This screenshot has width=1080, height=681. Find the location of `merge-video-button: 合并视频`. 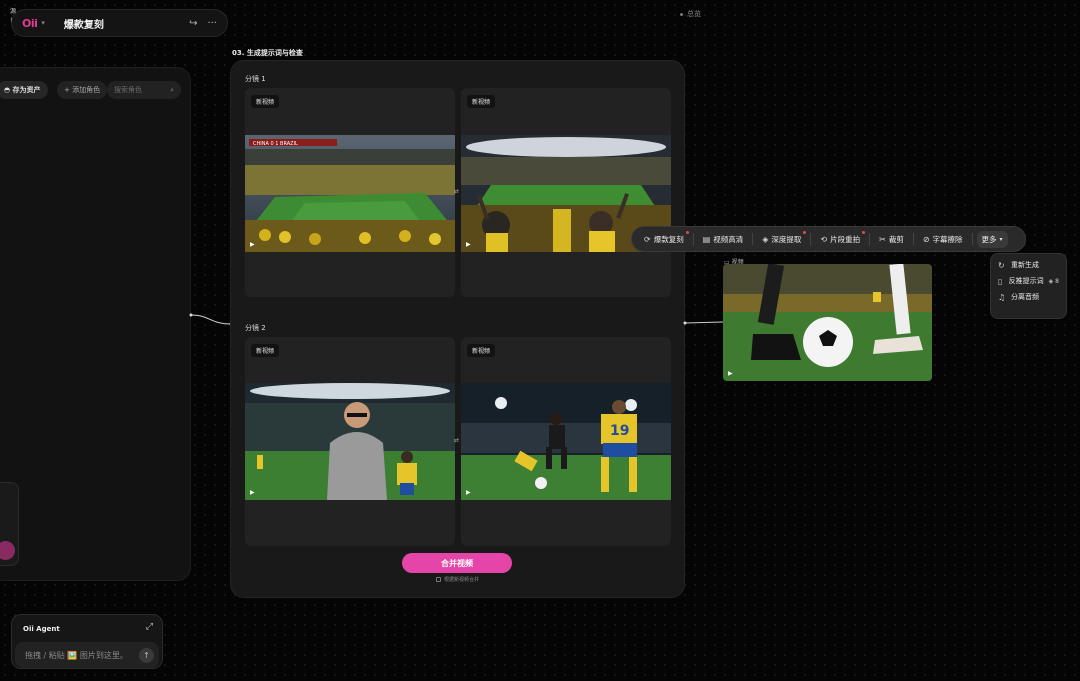

merge-video-button: 合并视频 is located at coordinates (457, 563).